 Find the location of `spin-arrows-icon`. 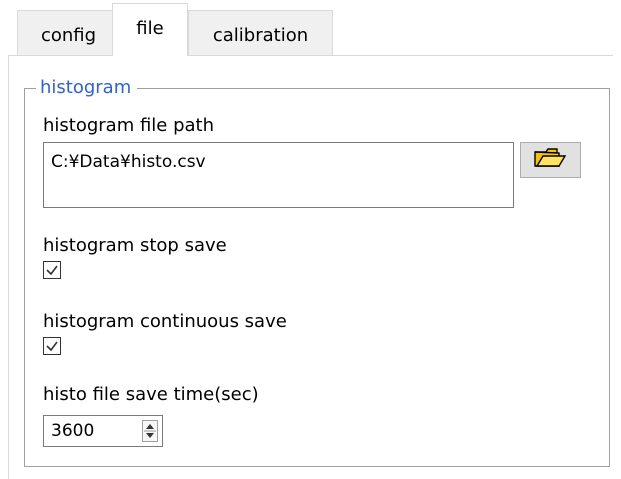

spin-arrows-icon is located at coordinates (150, 431).